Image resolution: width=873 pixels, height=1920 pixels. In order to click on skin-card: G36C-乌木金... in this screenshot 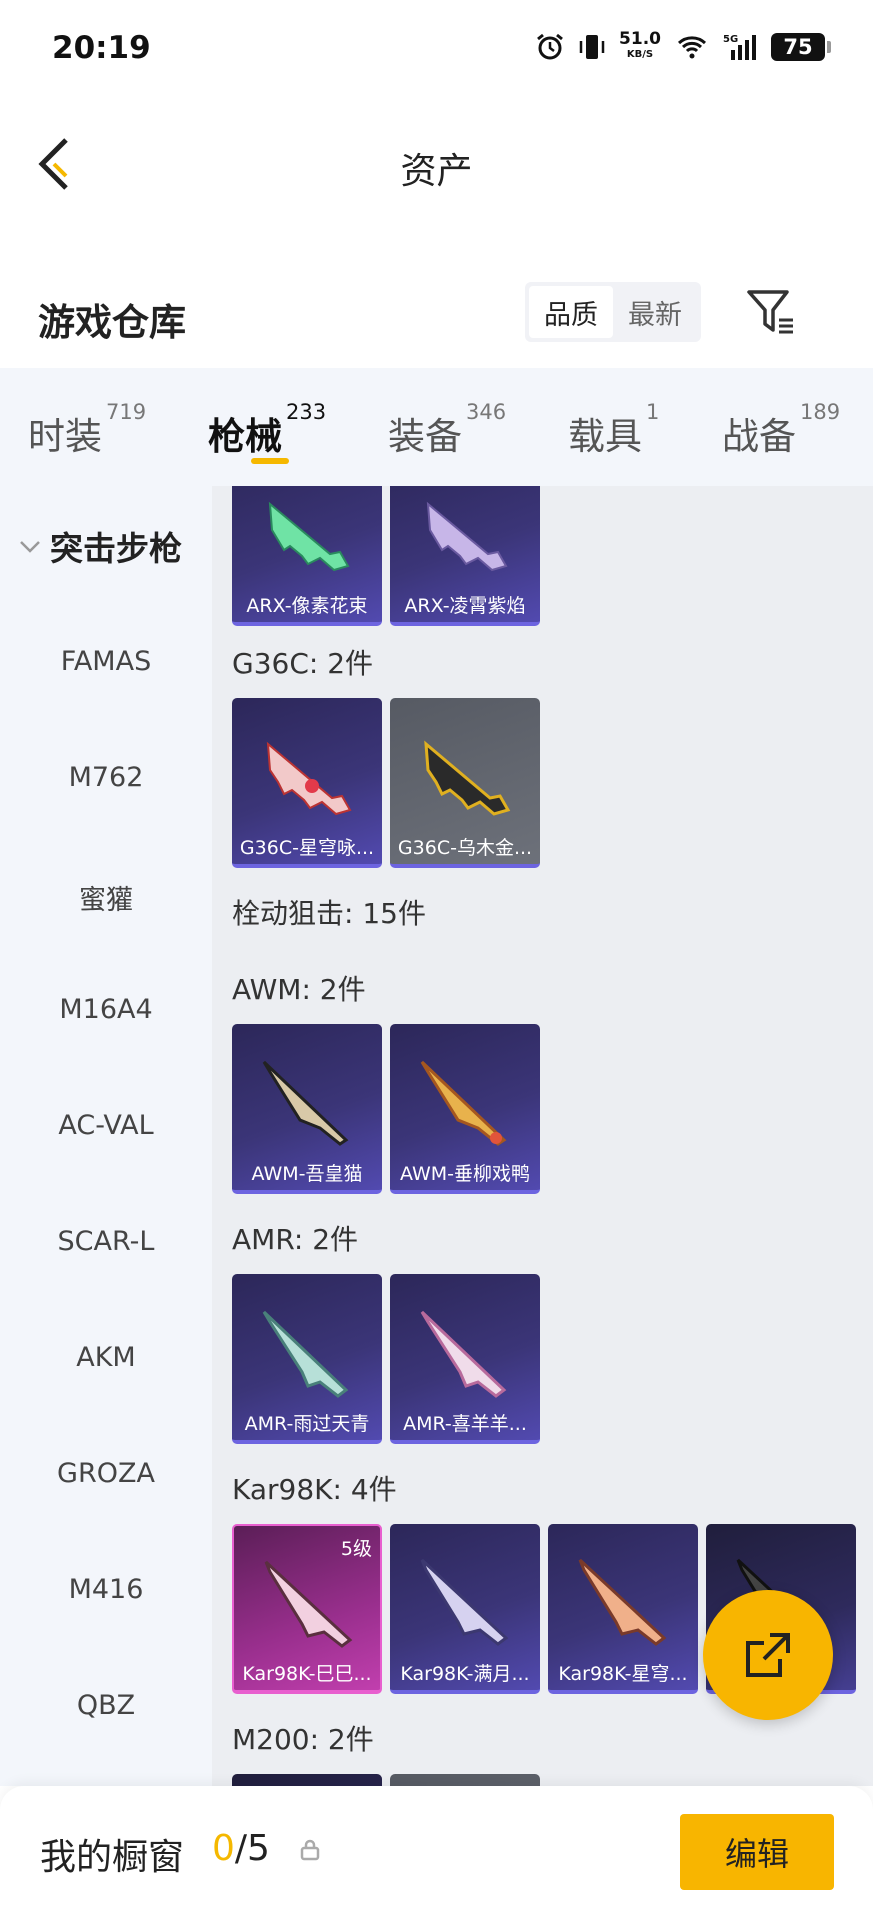, I will do `click(465, 783)`.